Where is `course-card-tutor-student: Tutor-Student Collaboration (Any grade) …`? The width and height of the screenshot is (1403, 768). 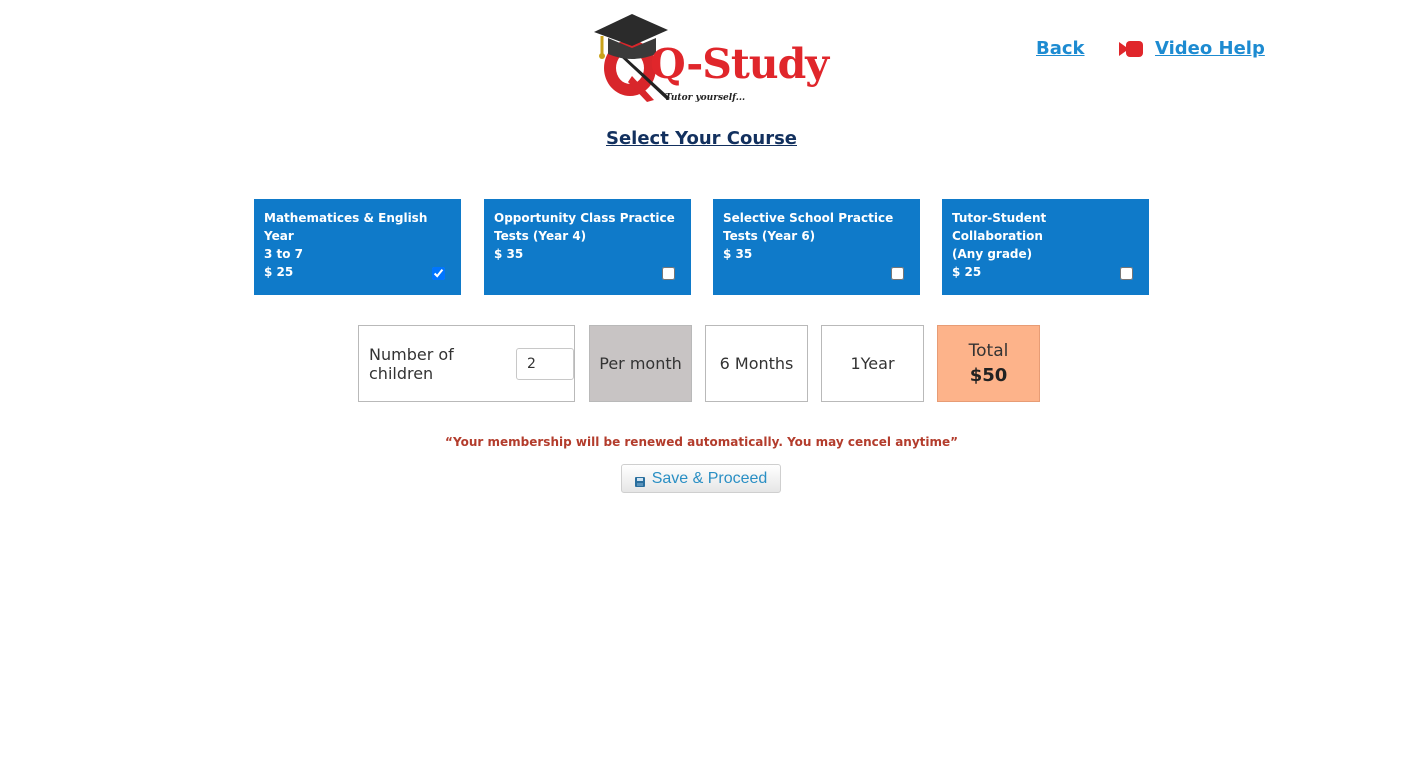 course-card-tutor-student: Tutor-Student Collaboration (Any grade) … is located at coordinates (1045, 247).